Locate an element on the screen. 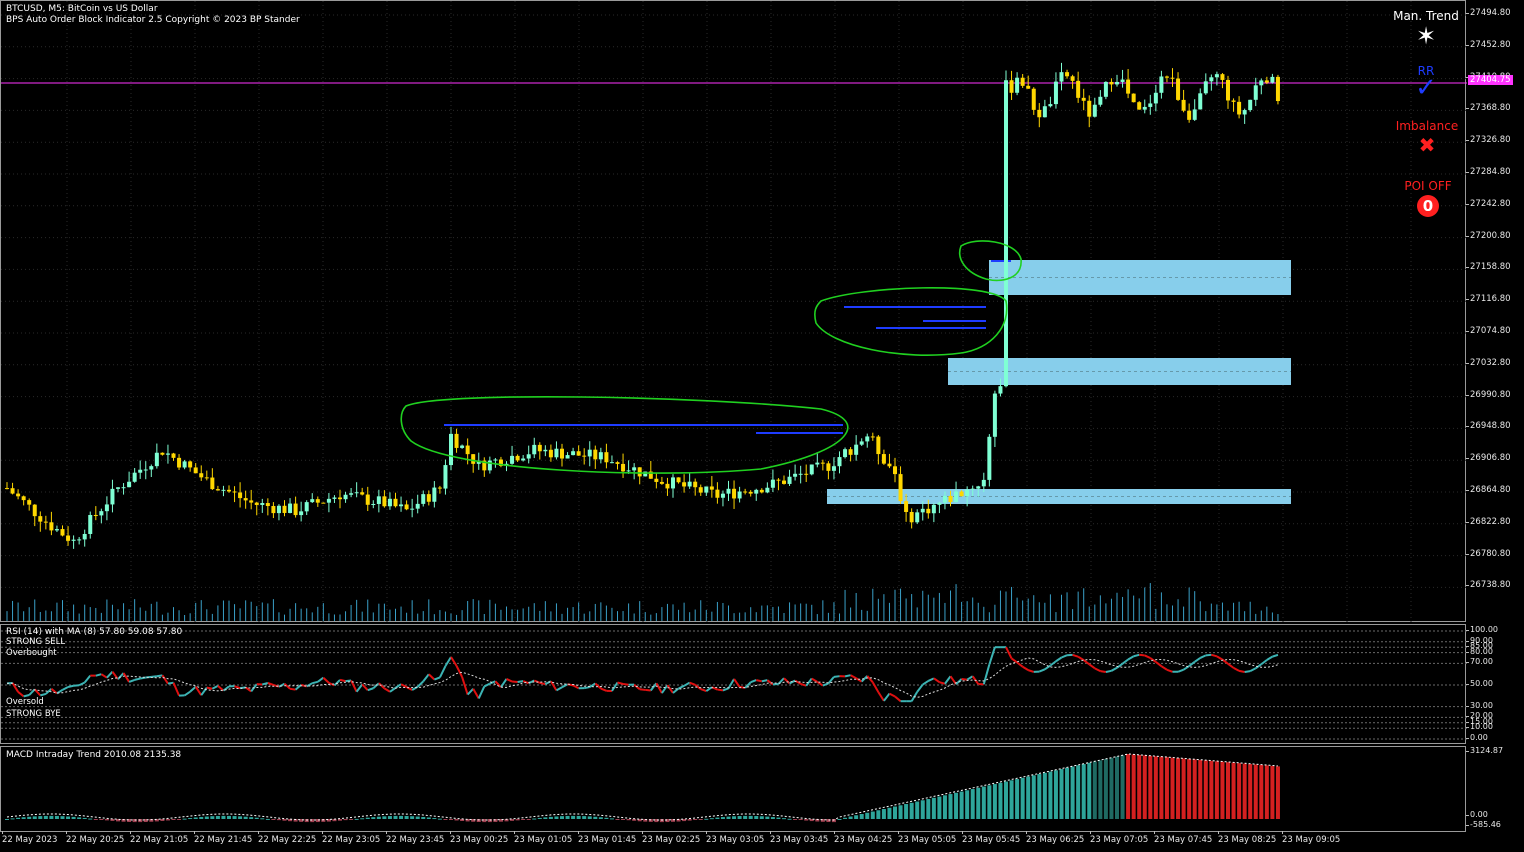  price-tick-label: 27368.80 is located at coordinates (1488, 108).